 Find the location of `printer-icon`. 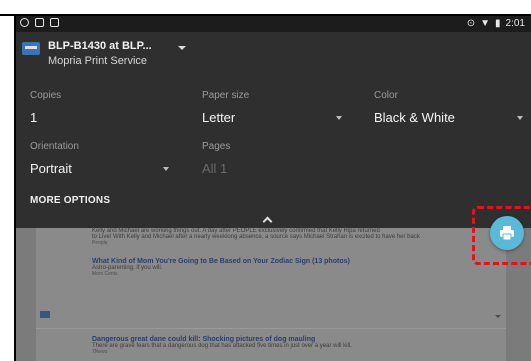

printer-icon is located at coordinates (31, 48).